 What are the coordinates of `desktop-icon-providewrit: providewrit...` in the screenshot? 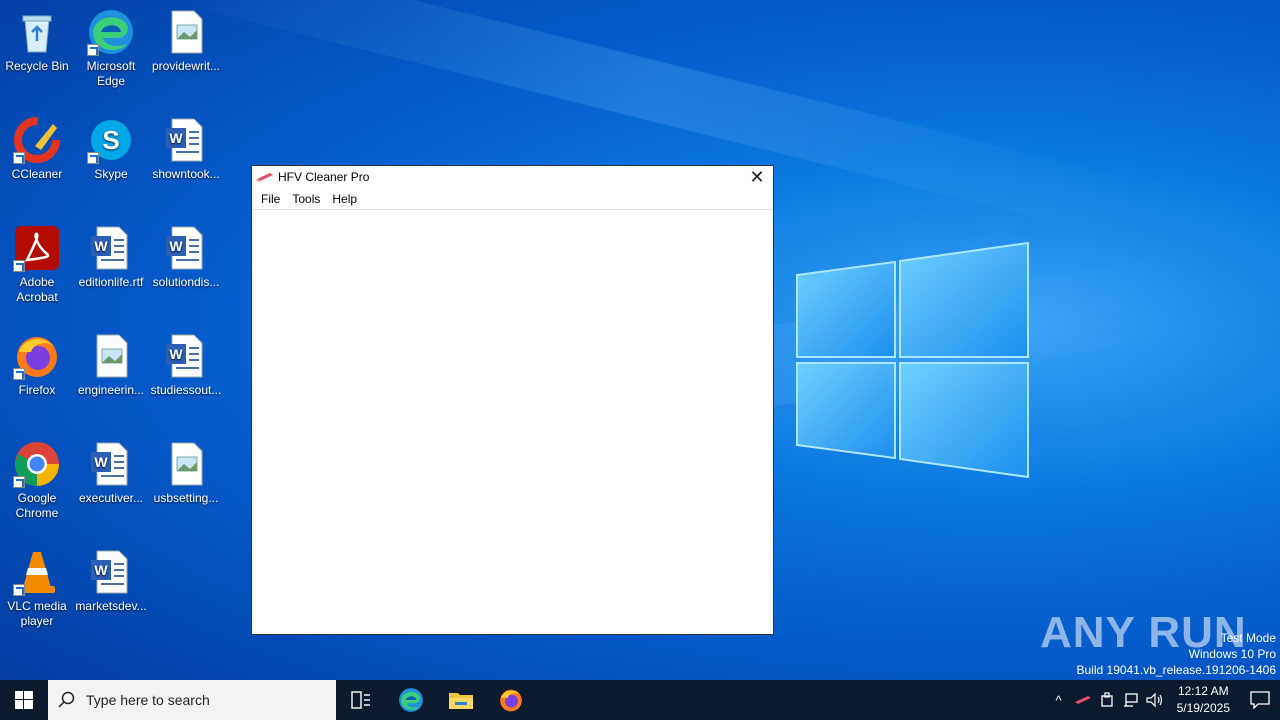 It's located at (186, 41).